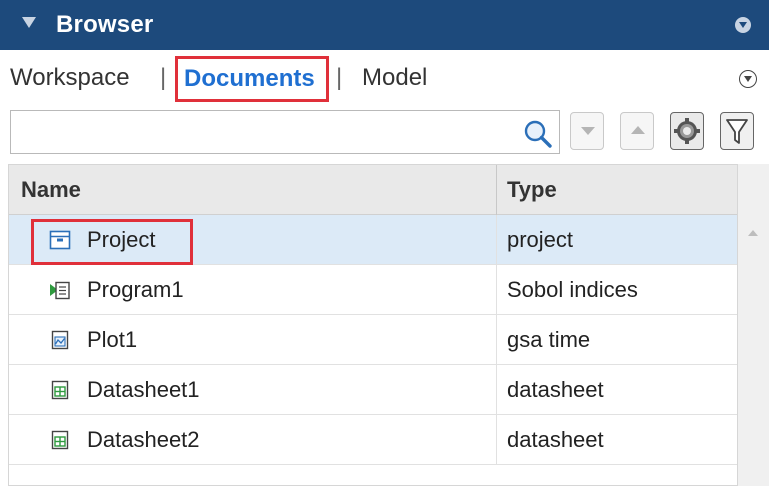 The width and height of the screenshot is (769, 486). What do you see at coordinates (60, 340) in the screenshot?
I see `plot-icon` at bounding box center [60, 340].